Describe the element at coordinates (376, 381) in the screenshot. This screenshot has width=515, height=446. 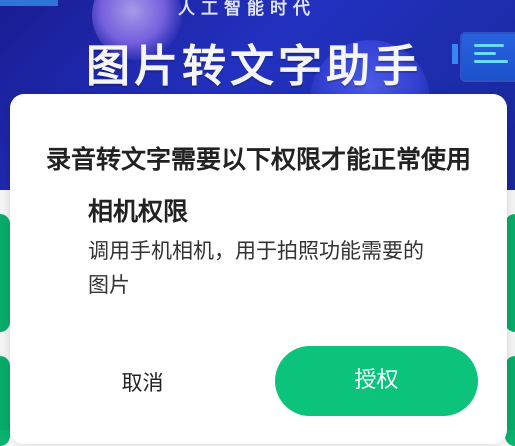
I see `grant-button: 授权` at that location.